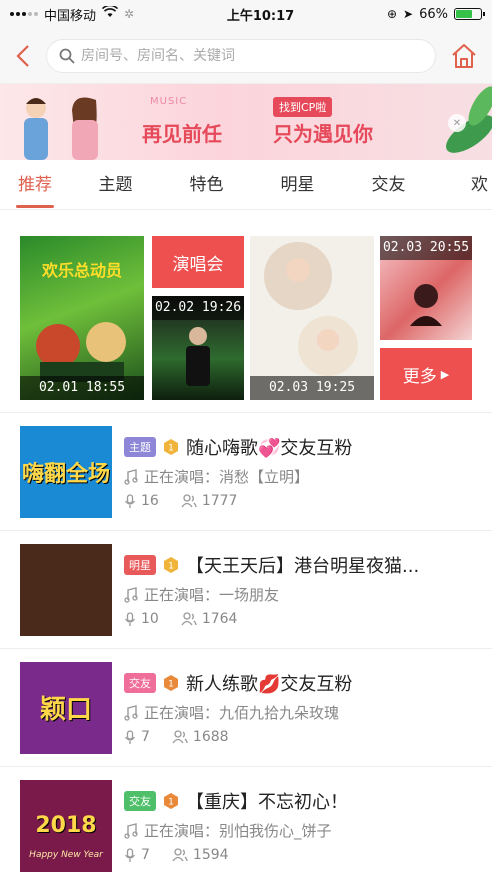 Image resolution: width=492 pixels, height=875 pixels. I want to click on signal-icon, so click(24, 14).